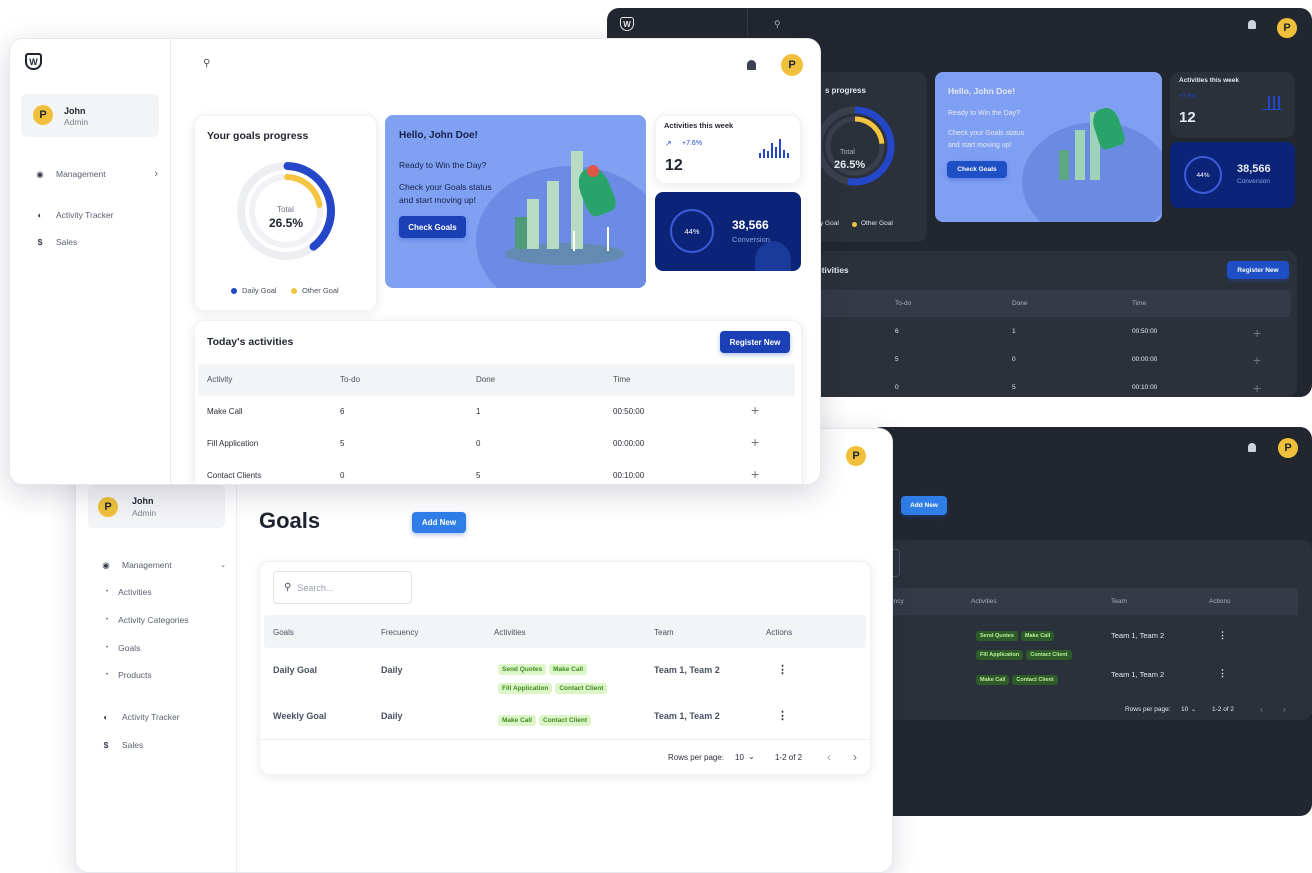 The height and width of the screenshot is (873, 1312). What do you see at coordinates (1014, 387) in the screenshot?
I see `row-done: 5` at bounding box center [1014, 387].